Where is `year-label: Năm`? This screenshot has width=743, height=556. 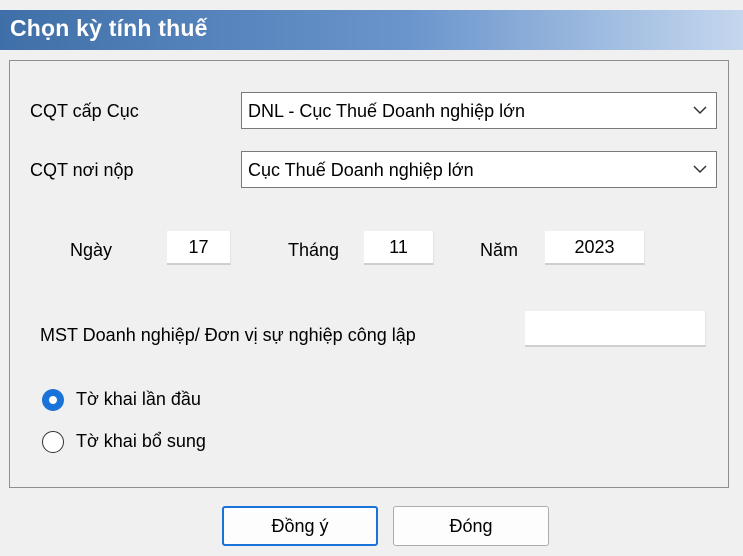
year-label: Năm is located at coordinates (499, 250).